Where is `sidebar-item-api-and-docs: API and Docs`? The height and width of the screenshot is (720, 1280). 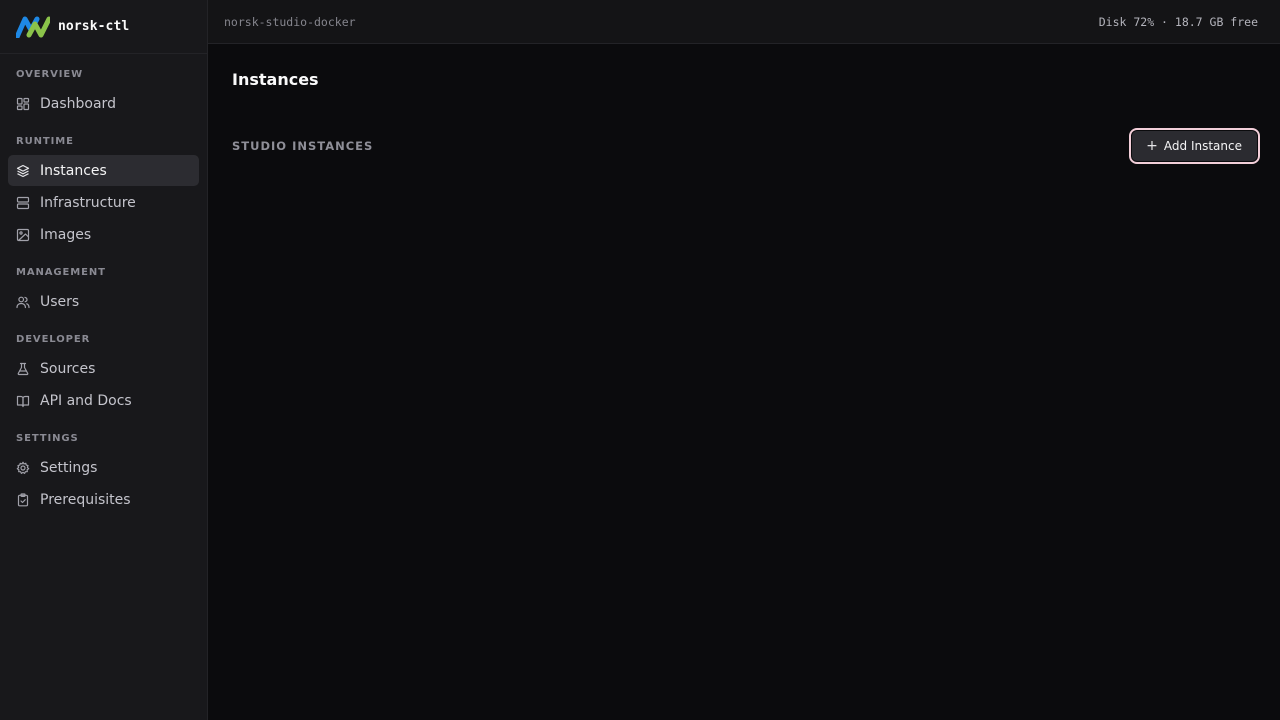
sidebar-item-api-and-docs: API and Docs is located at coordinates (103, 400).